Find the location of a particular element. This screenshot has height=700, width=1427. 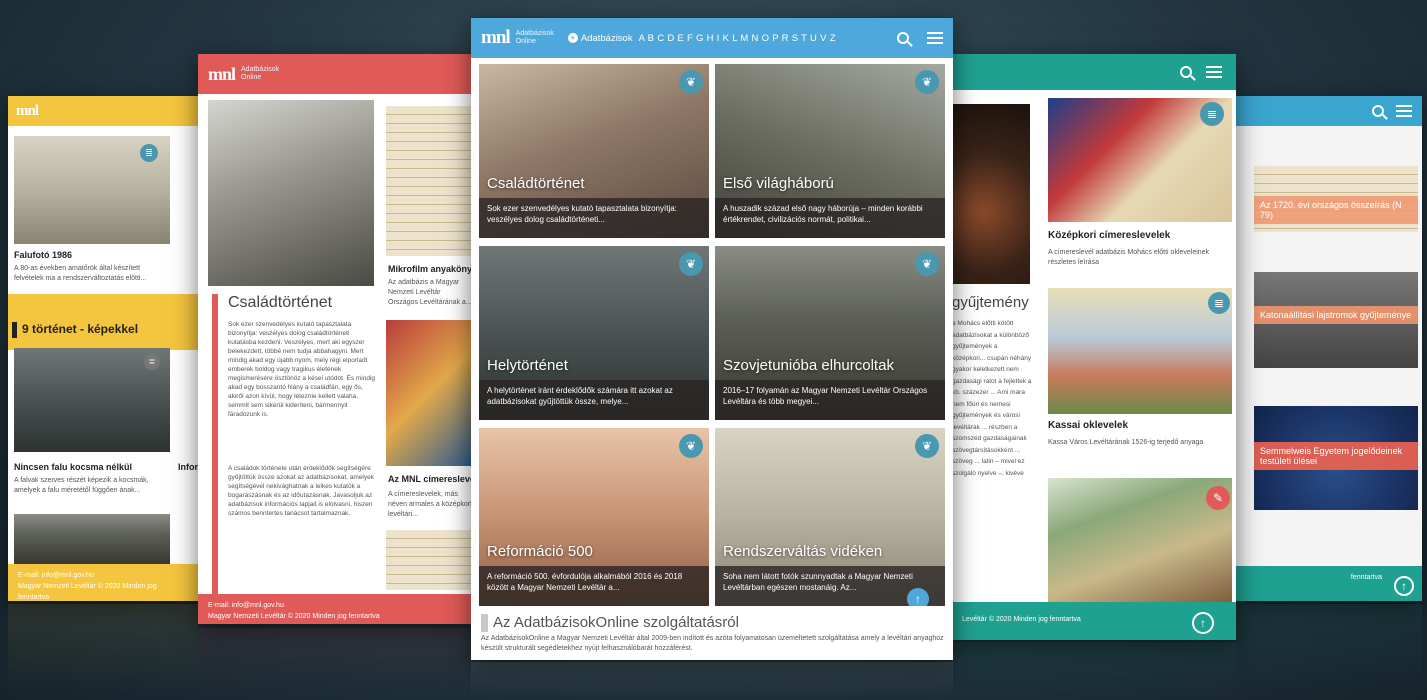

card-title: Reformáció 500 is located at coordinates (540, 551).